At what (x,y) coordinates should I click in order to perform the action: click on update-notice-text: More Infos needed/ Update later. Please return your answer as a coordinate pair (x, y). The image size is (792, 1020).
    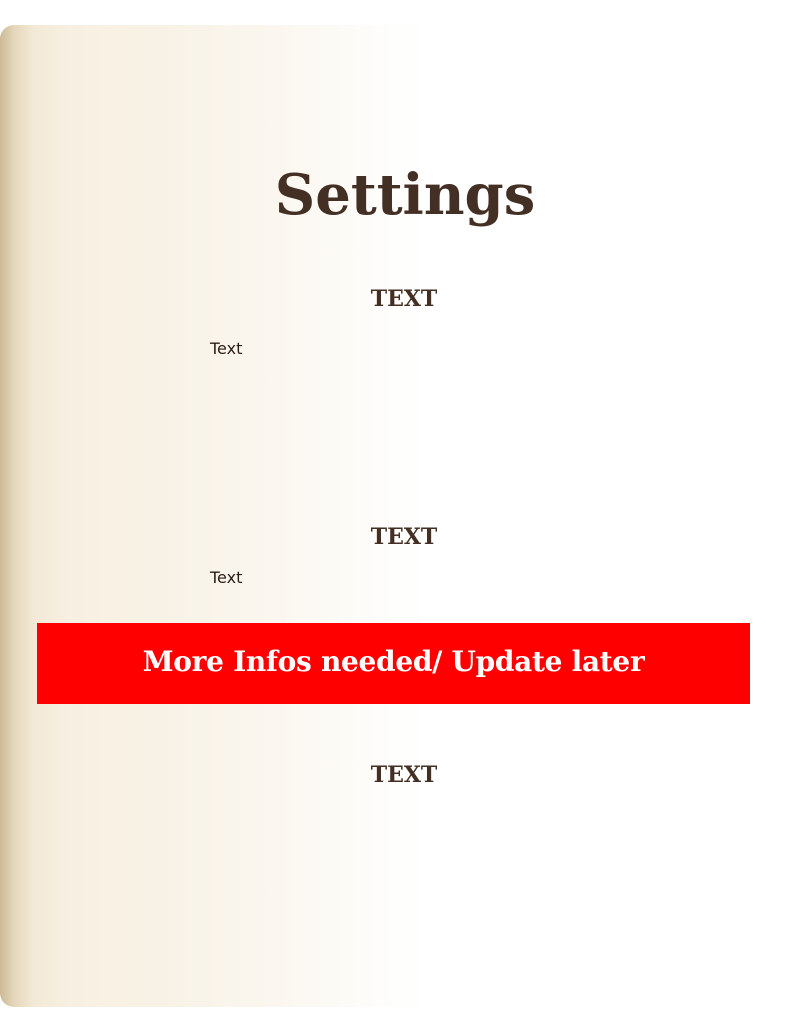
    Looking at the image, I should click on (393, 661).